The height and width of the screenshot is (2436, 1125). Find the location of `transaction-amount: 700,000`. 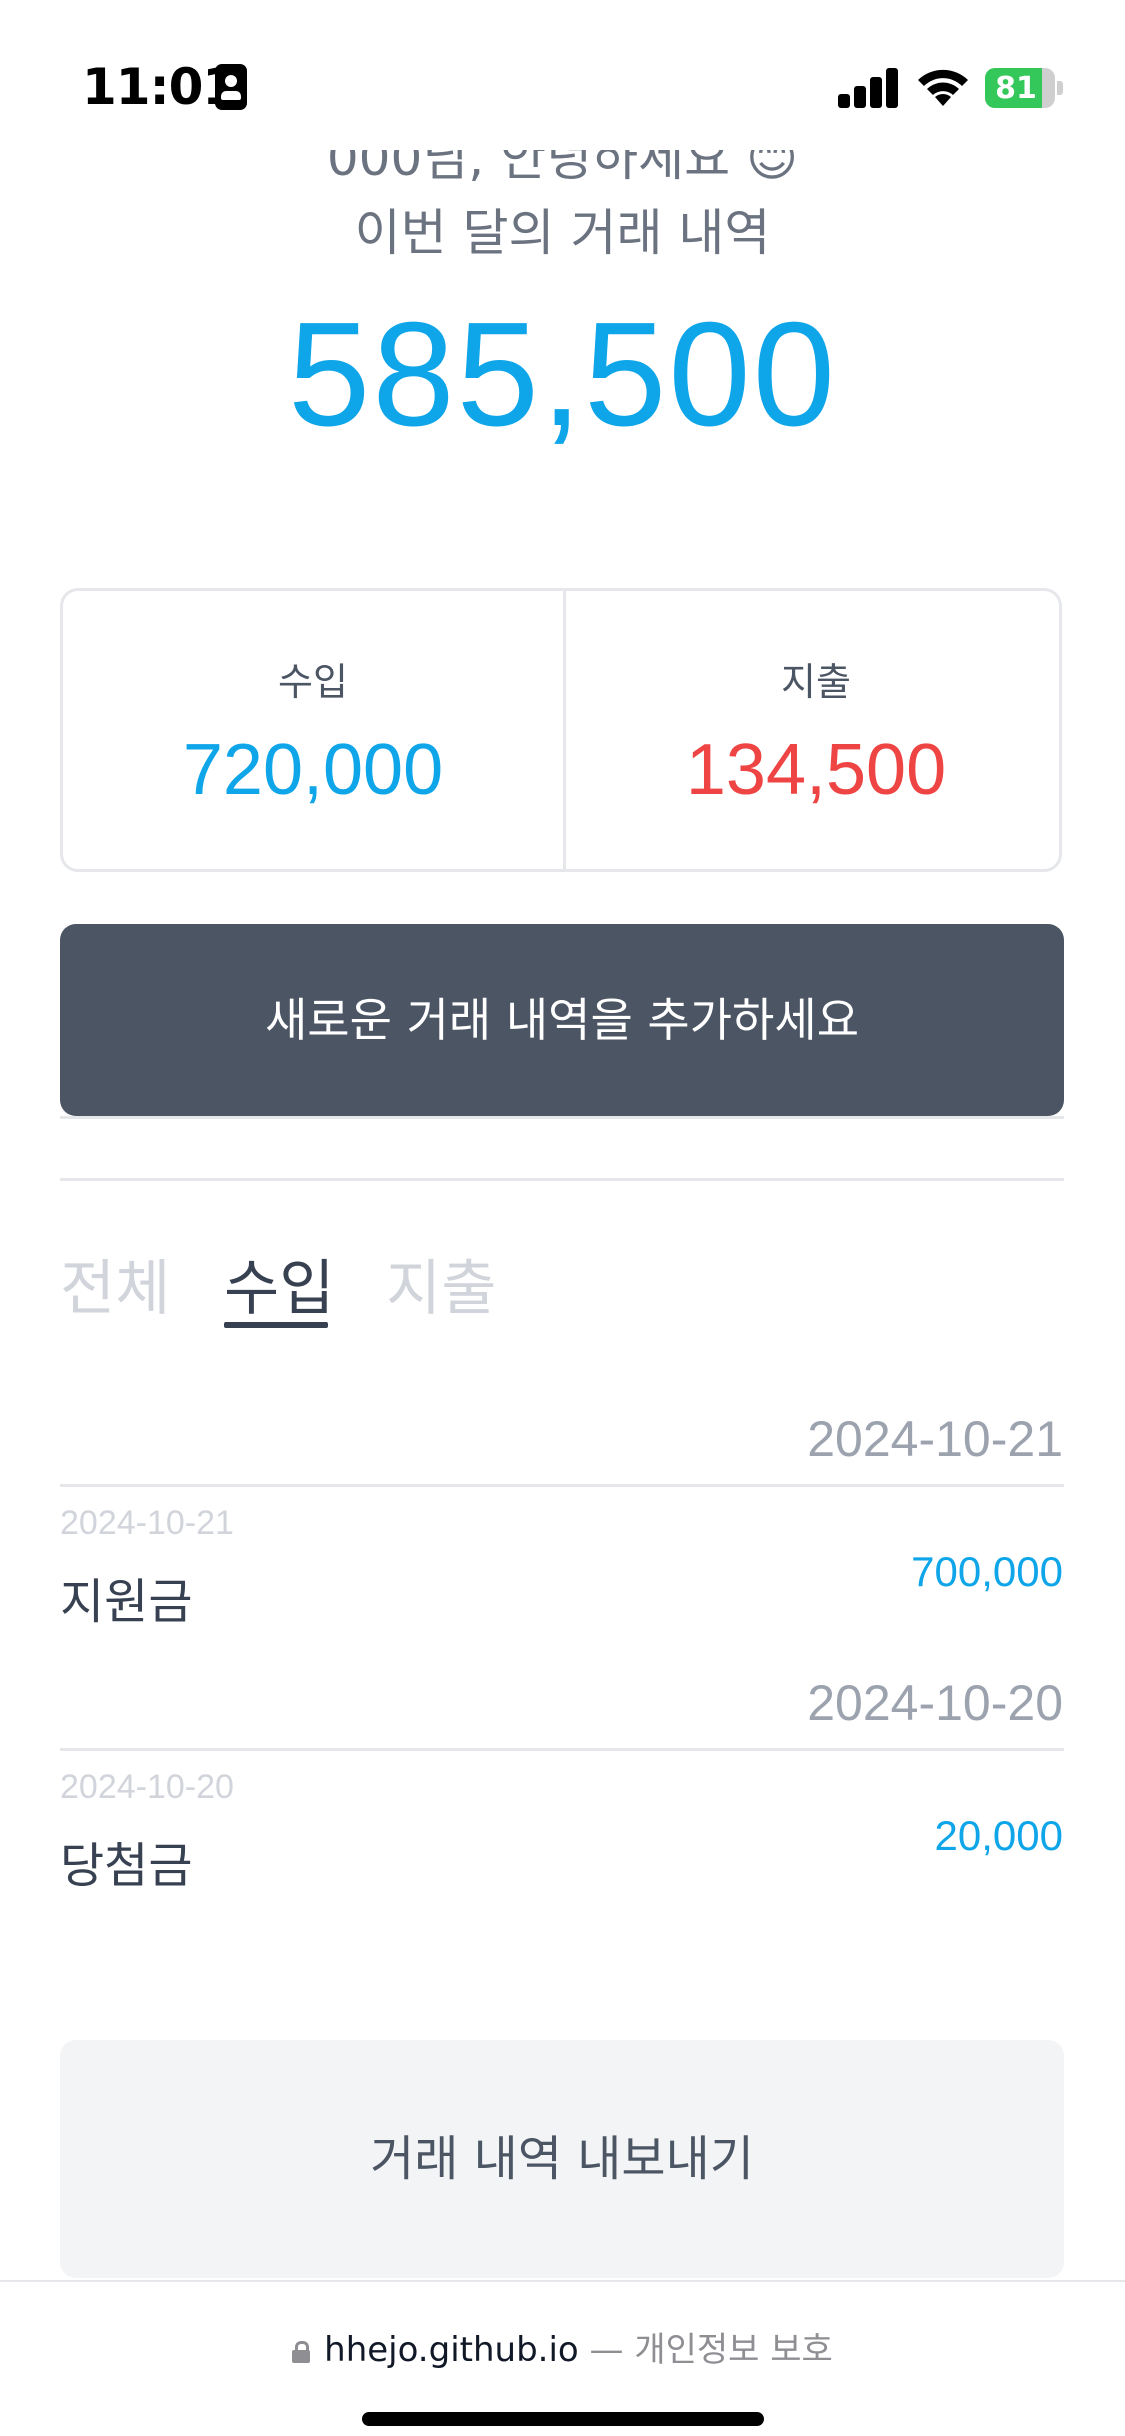

transaction-amount: 700,000 is located at coordinates (987, 1571).